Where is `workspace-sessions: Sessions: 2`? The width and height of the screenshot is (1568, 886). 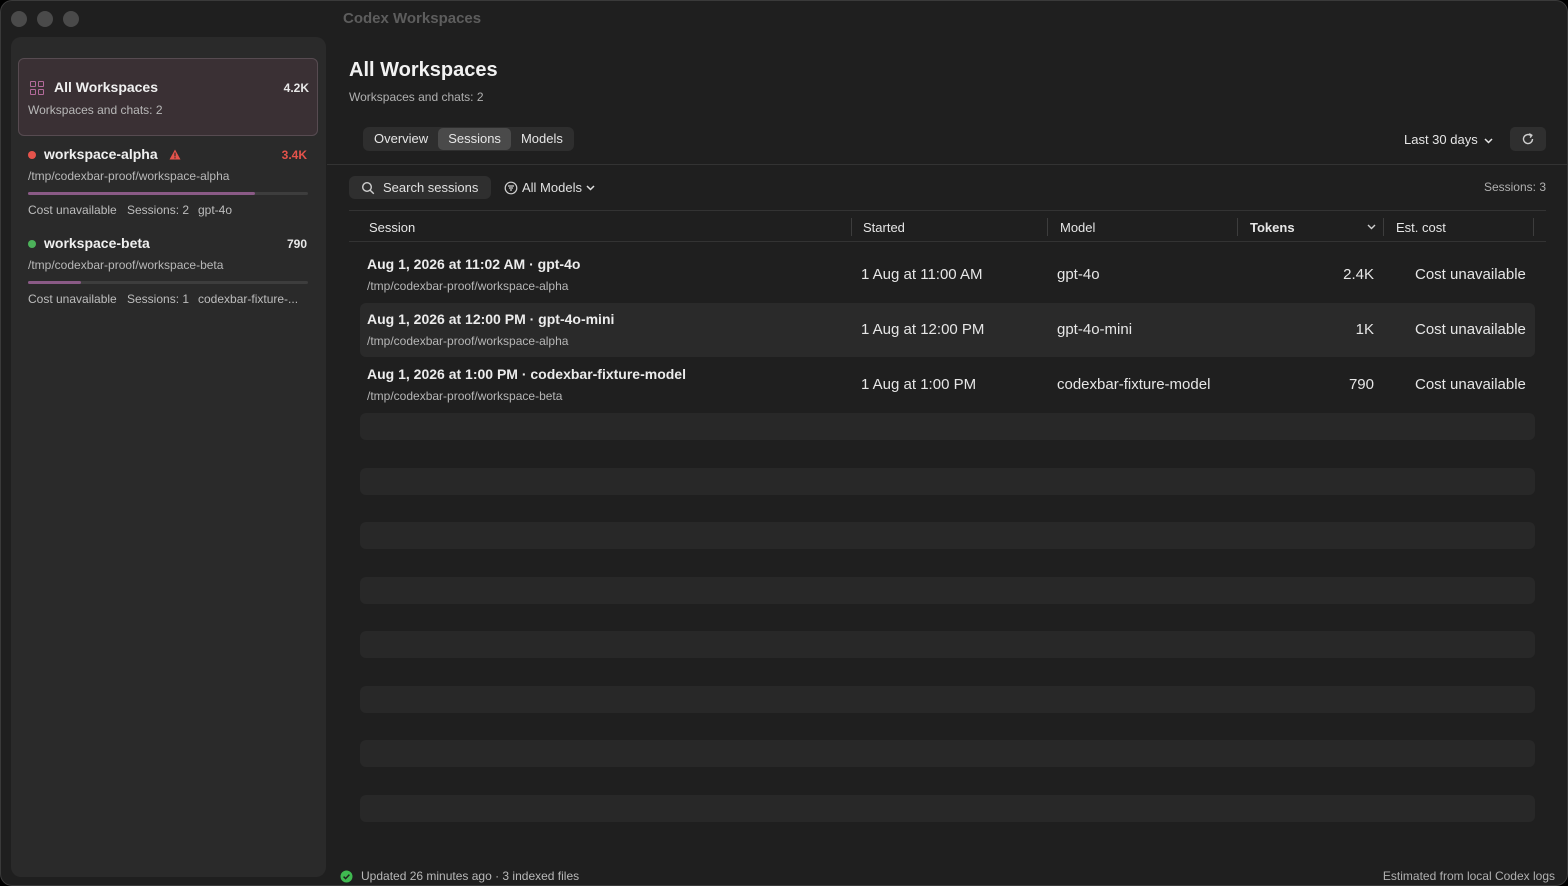 workspace-sessions: Sessions: 2 is located at coordinates (158, 210).